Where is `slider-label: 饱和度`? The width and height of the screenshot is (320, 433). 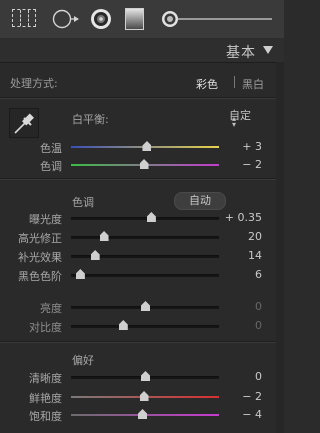
slider-label: 饱和度 is located at coordinates (45, 416).